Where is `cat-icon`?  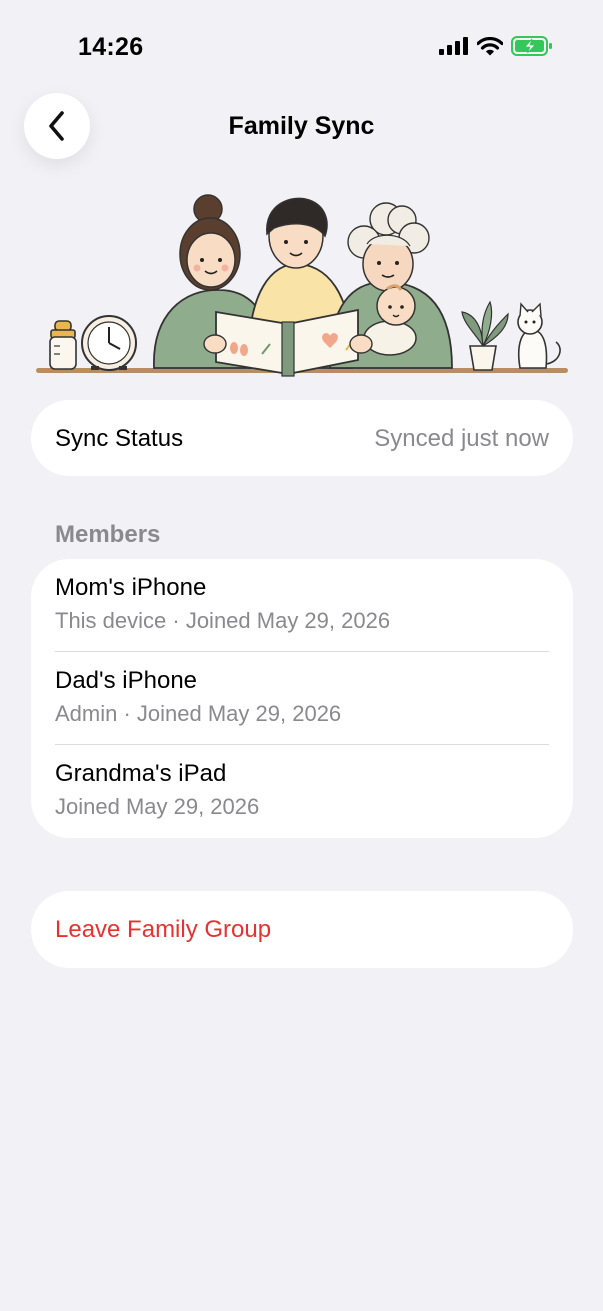 cat-icon is located at coordinates (539, 335).